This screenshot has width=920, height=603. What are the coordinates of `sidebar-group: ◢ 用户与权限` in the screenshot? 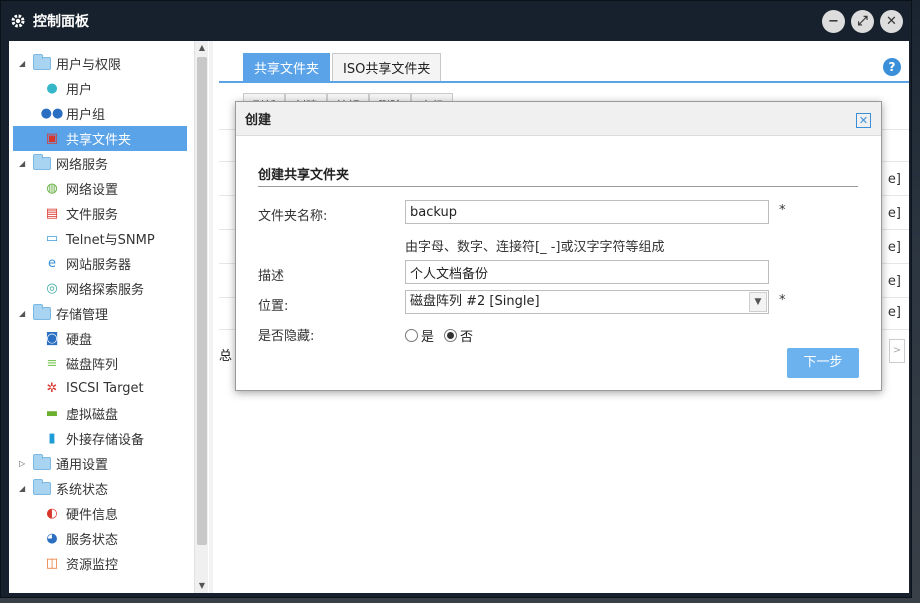 It's located at (109, 63).